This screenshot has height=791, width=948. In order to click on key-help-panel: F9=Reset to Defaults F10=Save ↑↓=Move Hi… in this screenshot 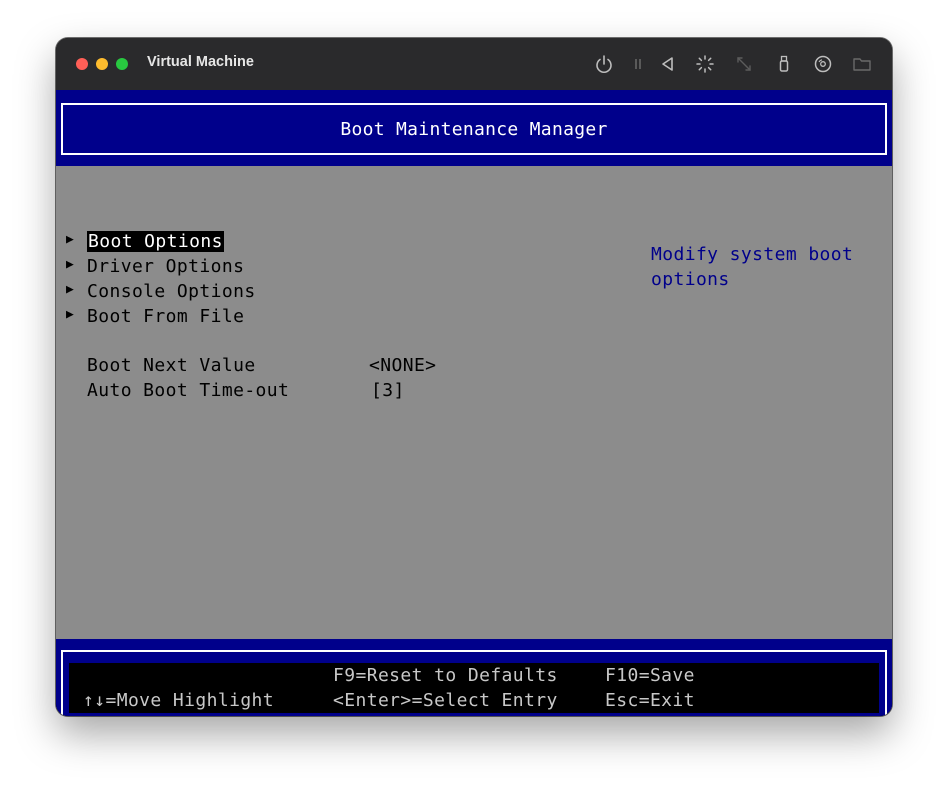, I will do `click(474, 688)`.